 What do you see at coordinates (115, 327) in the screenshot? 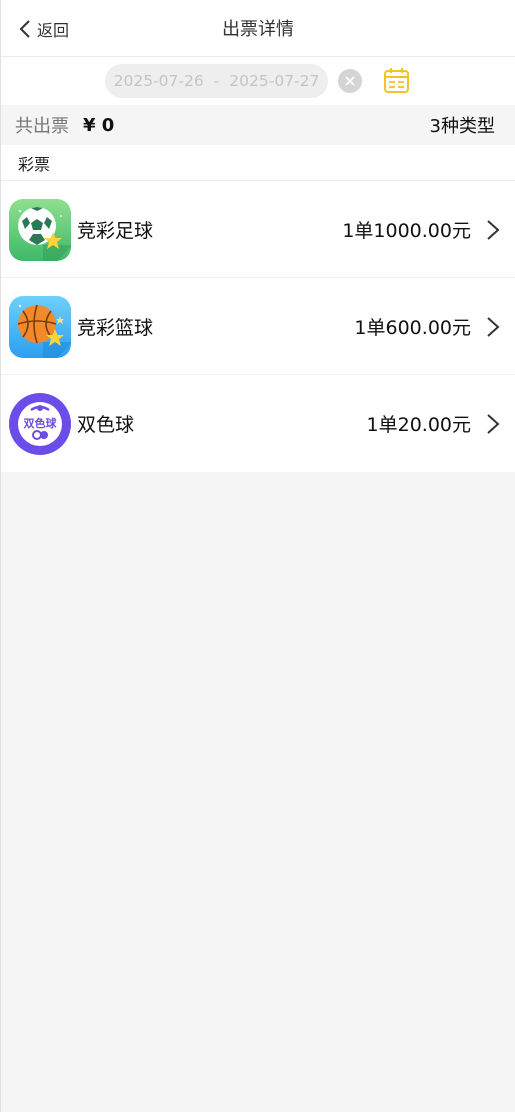
I see `item-name: 竞彩篮球` at bounding box center [115, 327].